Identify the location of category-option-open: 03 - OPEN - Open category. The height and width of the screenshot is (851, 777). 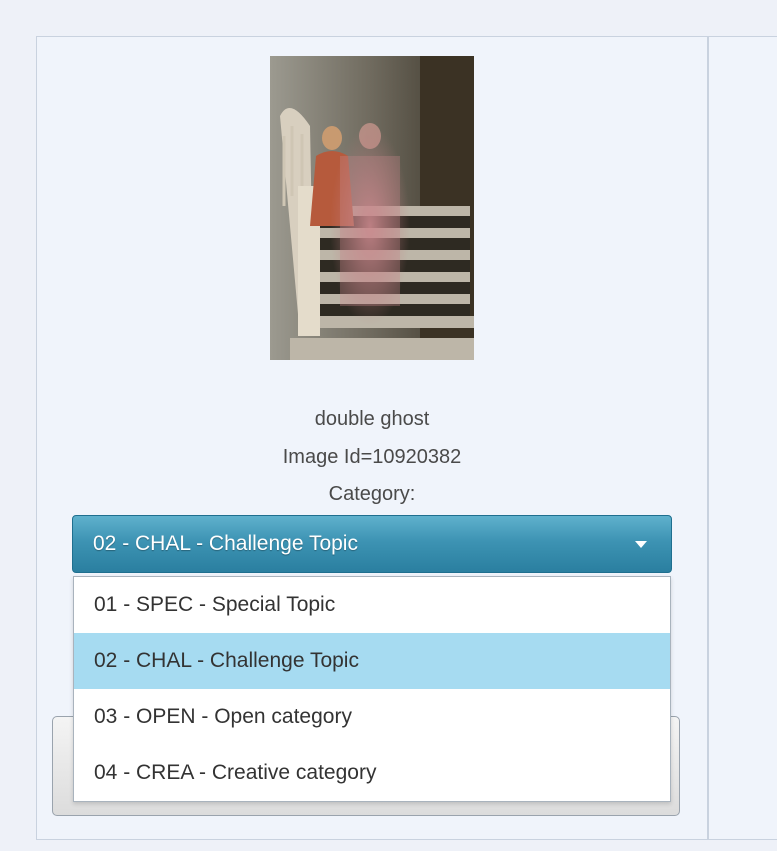
(372, 717).